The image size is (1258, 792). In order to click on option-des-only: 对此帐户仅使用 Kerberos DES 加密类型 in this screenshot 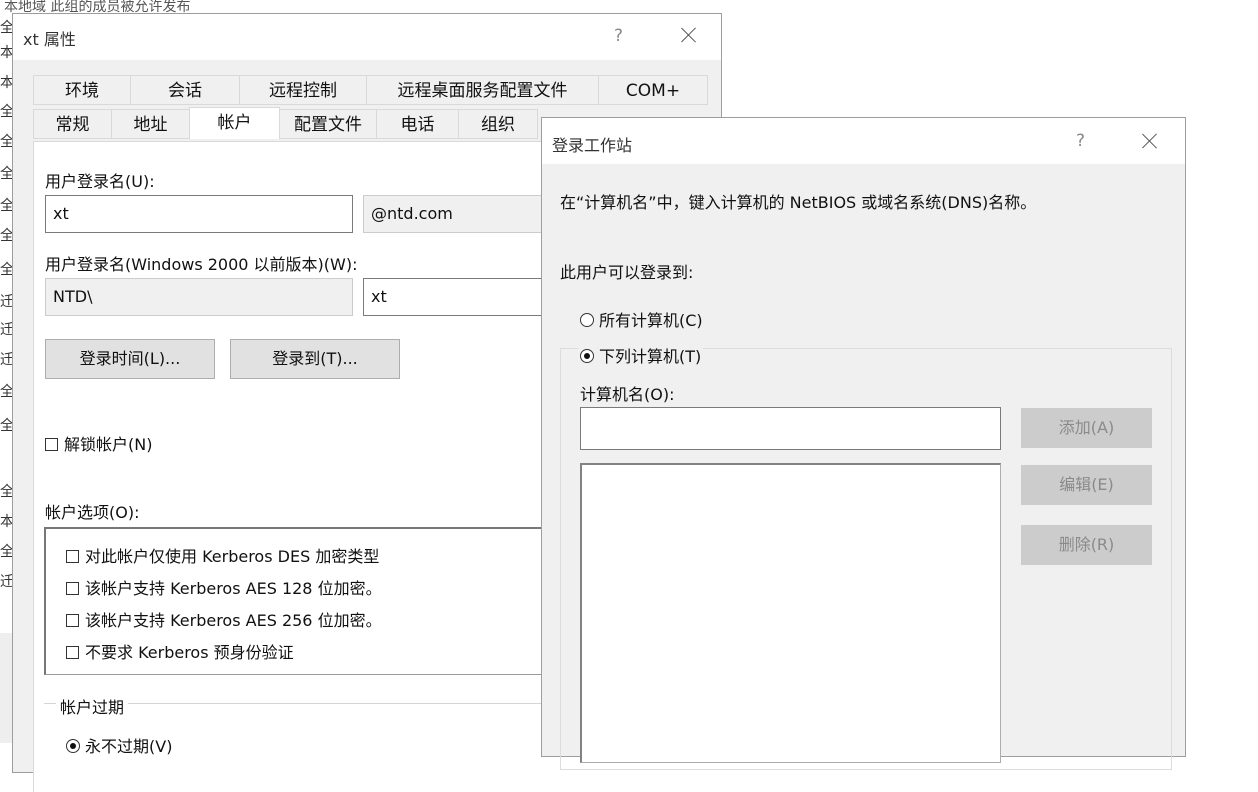, I will do `click(222, 555)`.